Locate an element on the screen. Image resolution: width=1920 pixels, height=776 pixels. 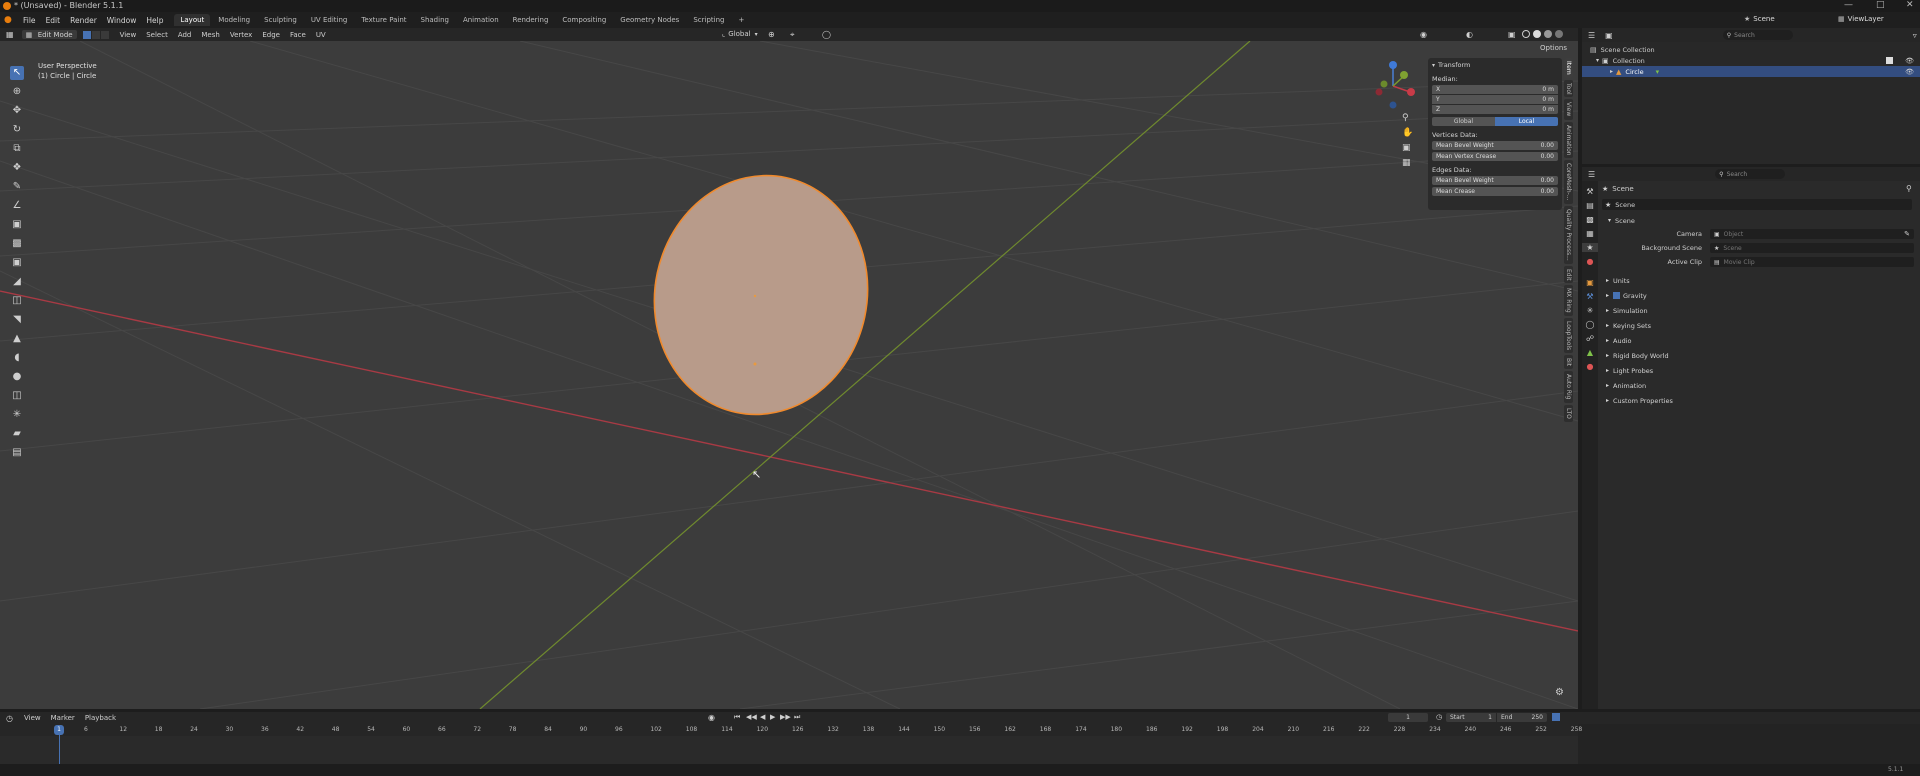
proportional-edit-icon: ◯ is located at coordinates (826, 34).